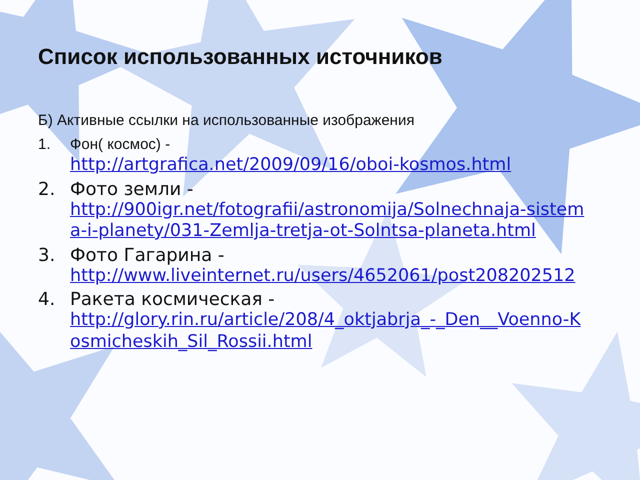  What do you see at coordinates (330, 165) in the screenshot?
I see `source-link: http://artgrafica.net/2009/09/16/oboi-kosmos.html` at bounding box center [330, 165].